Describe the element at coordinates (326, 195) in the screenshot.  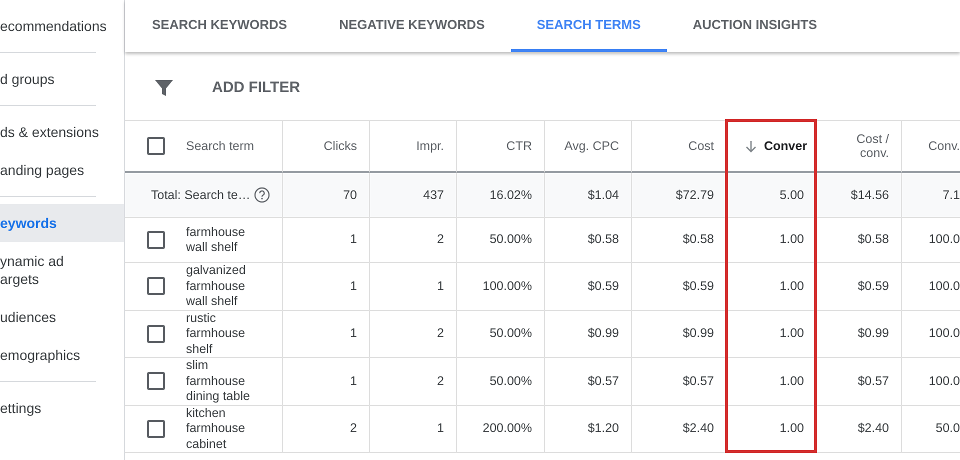
I see `table-cell: 70` at that location.